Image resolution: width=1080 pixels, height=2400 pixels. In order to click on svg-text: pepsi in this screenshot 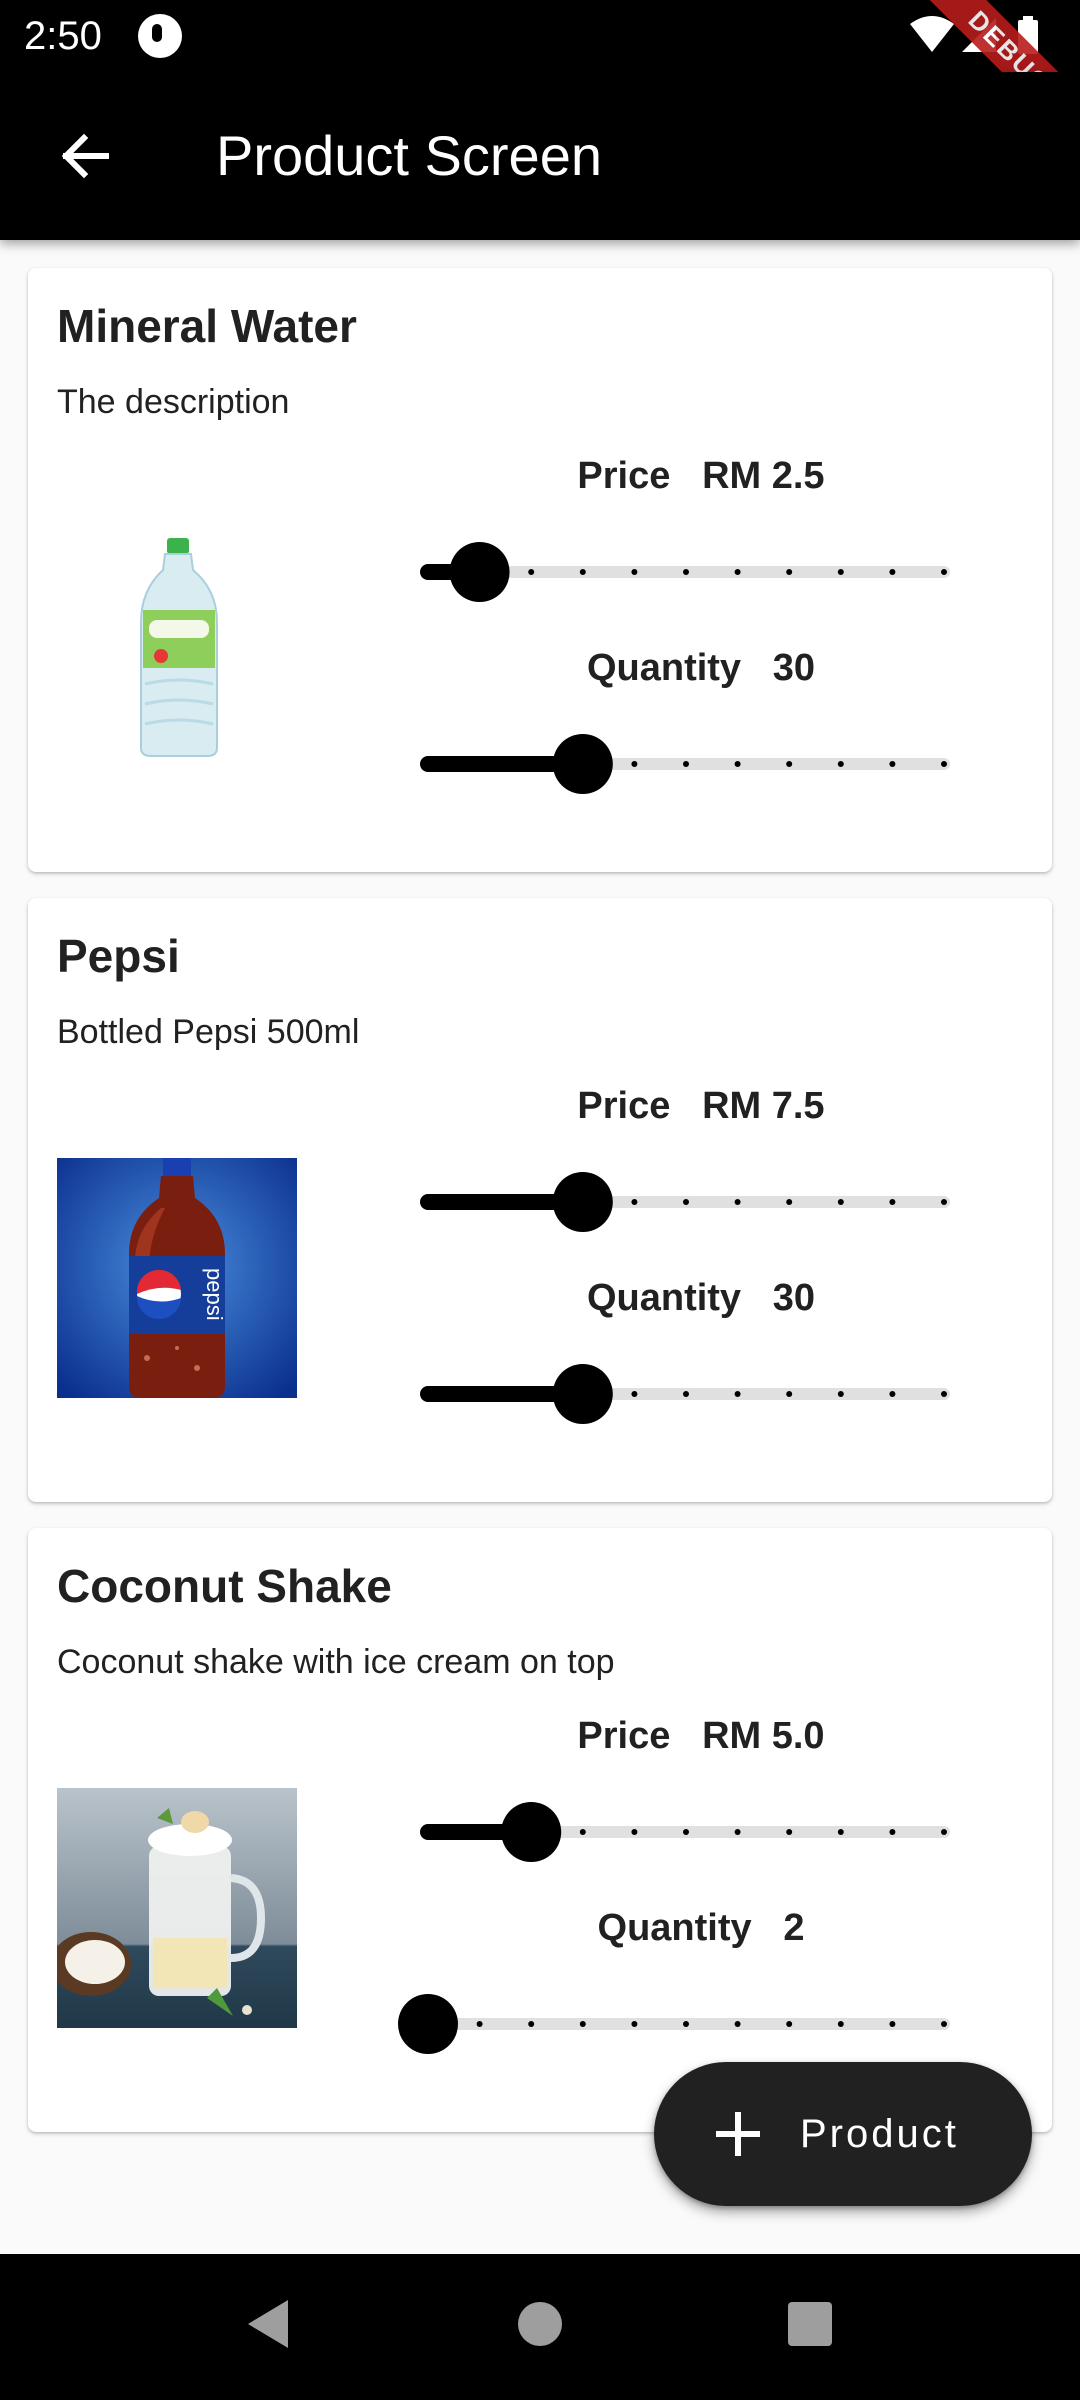, I will do `click(214, 1294)`.